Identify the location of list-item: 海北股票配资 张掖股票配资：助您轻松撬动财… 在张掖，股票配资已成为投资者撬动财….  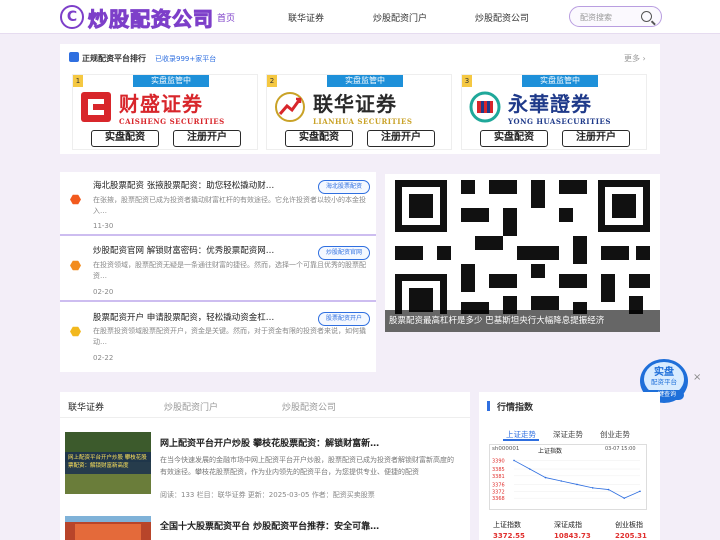
(218, 204).